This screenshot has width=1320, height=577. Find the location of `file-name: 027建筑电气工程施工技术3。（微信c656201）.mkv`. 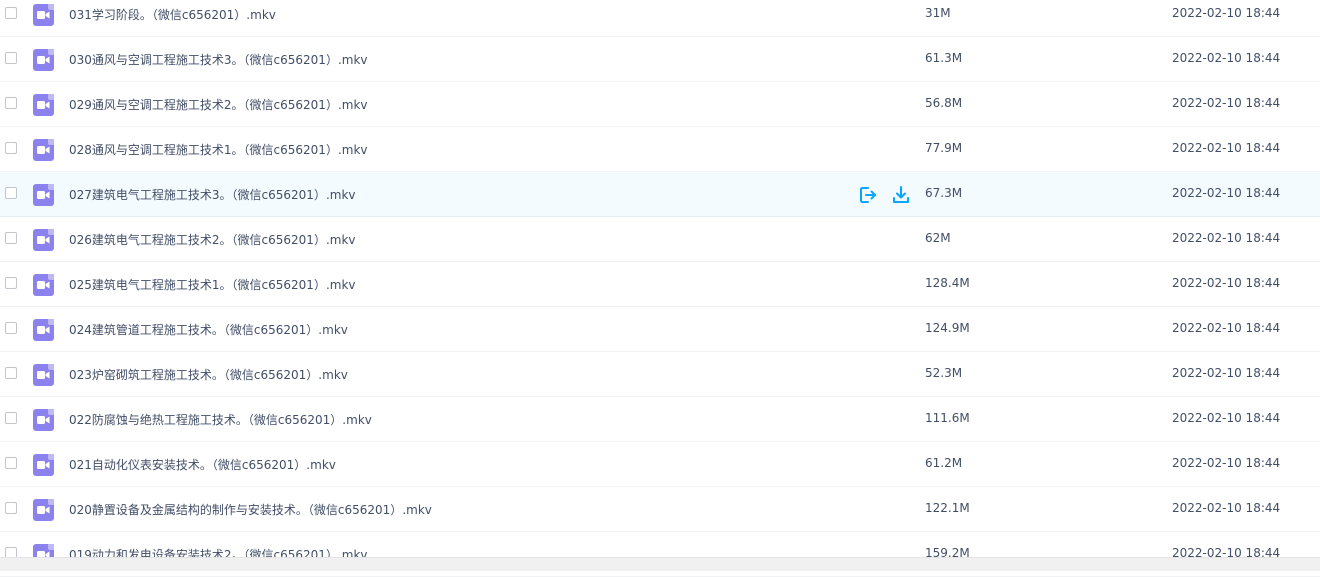

file-name: 027建筑电气工程施工技术3。（微信c656201）.mkv is located at coordinates (212, 194).